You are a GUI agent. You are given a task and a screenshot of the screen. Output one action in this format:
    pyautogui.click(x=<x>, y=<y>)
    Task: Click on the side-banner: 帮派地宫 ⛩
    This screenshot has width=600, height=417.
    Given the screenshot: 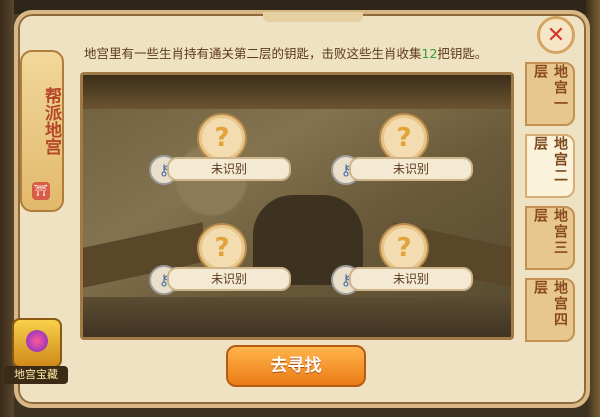 What is the action you would take?
    pyautogui.click(x=42, y=131)
    